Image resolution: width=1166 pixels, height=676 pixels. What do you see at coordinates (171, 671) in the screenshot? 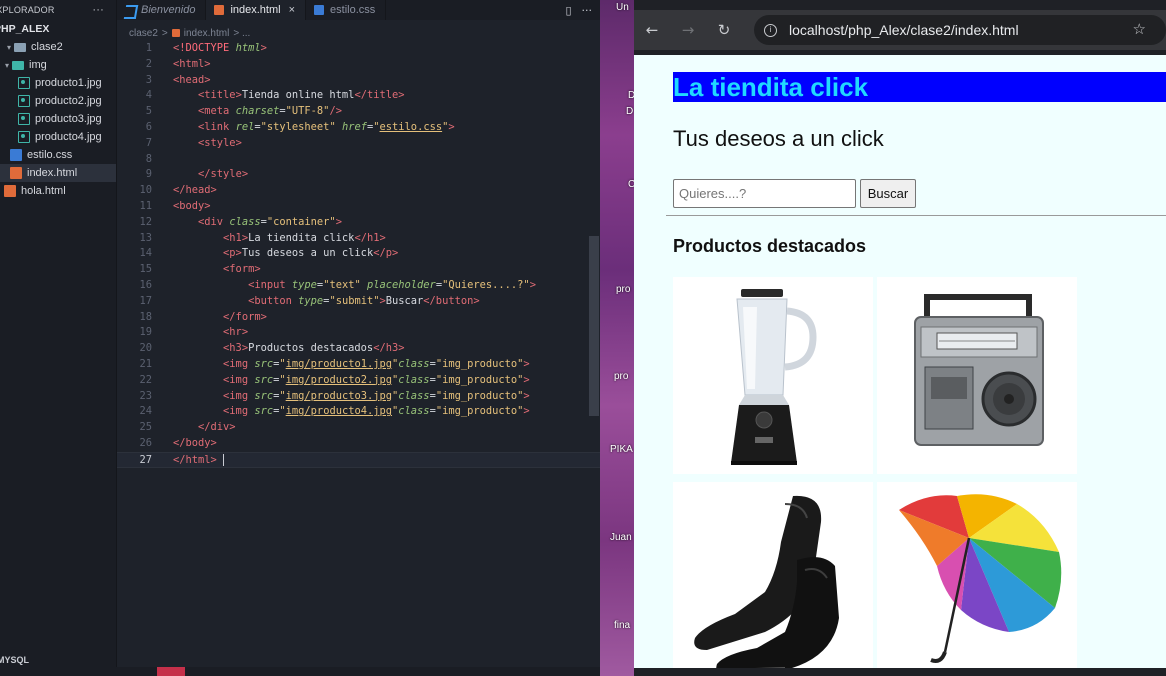
I see `status-problems-indicator` at bounding box center [171, 671].